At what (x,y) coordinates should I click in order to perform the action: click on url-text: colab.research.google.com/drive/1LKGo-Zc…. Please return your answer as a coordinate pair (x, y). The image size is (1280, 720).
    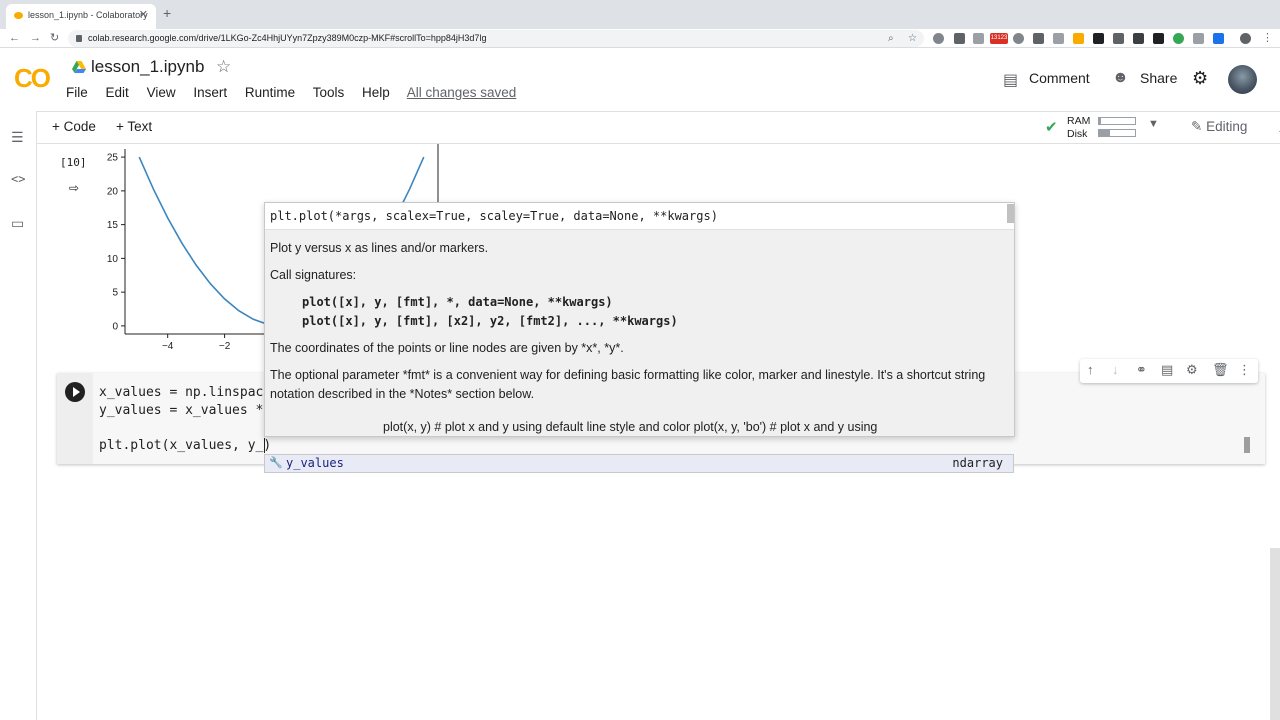
    Looking at the image, I should click on (287, 38).